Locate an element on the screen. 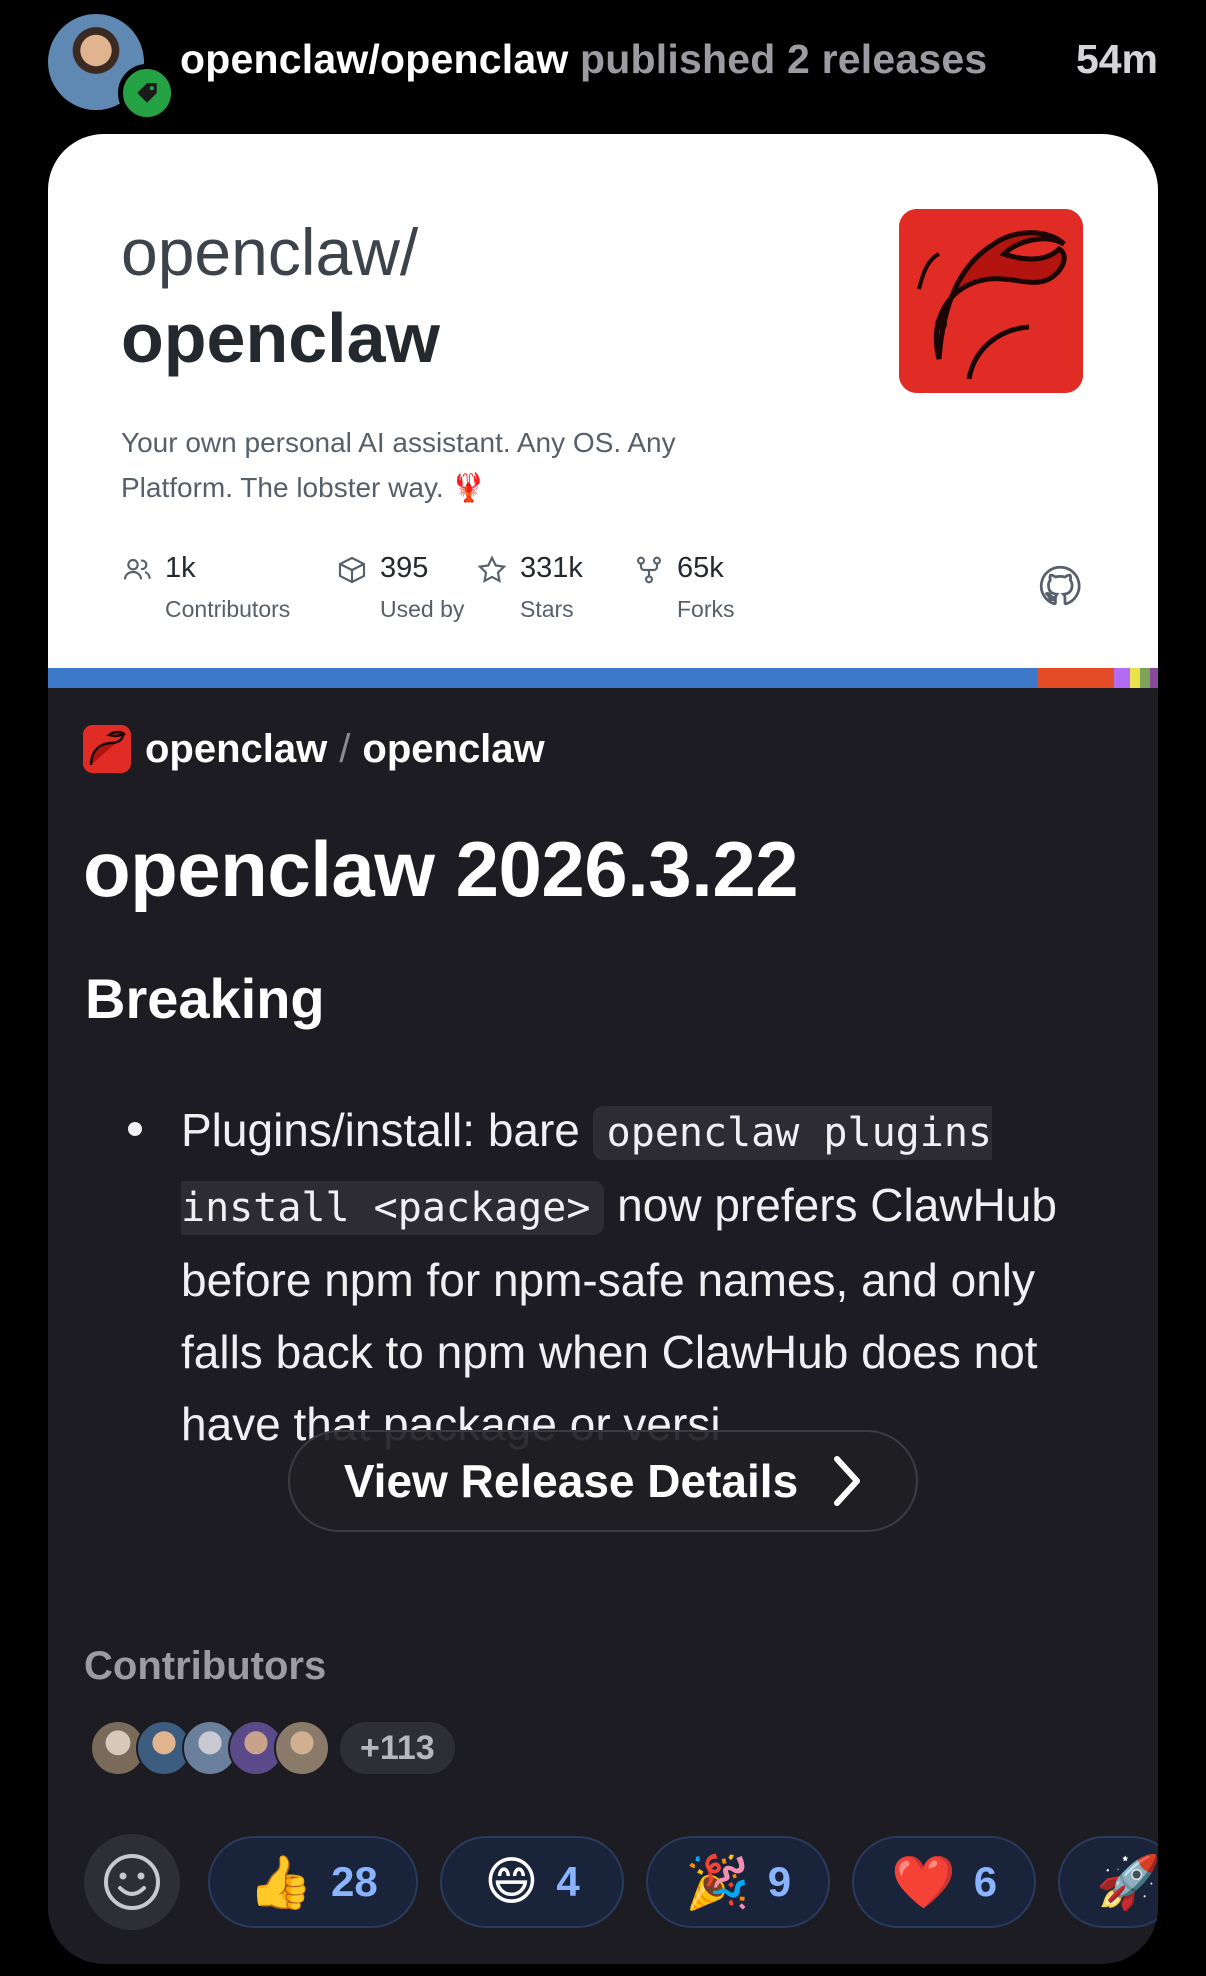 The height and width of the screenshot is (1976, 1206). stat-label: Stars is located at coordinates (547, 609).